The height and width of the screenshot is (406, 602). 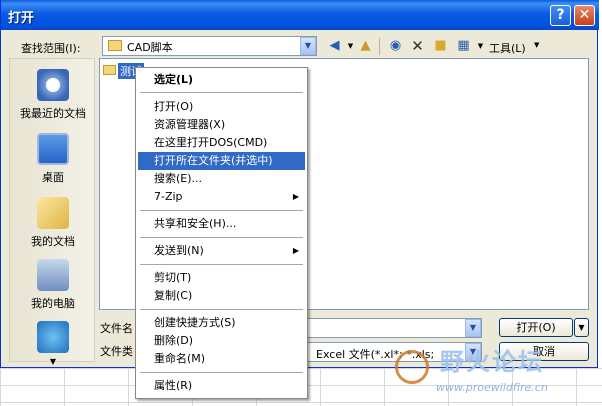 I want to click on menu-item-open: 打开(O), so click(x=221, y=107).